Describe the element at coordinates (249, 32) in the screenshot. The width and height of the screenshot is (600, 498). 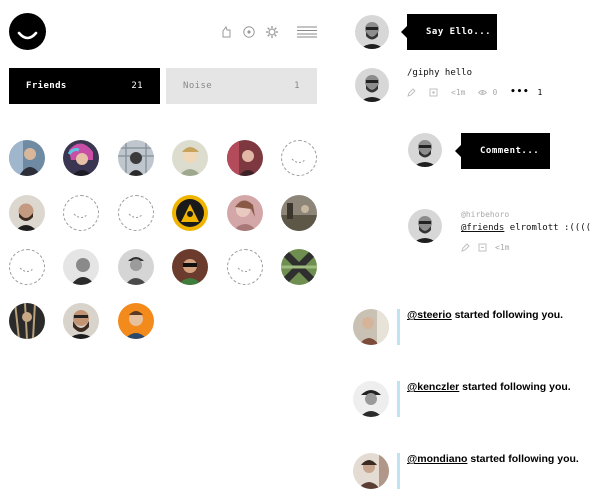
I see `search-icon` at that location.